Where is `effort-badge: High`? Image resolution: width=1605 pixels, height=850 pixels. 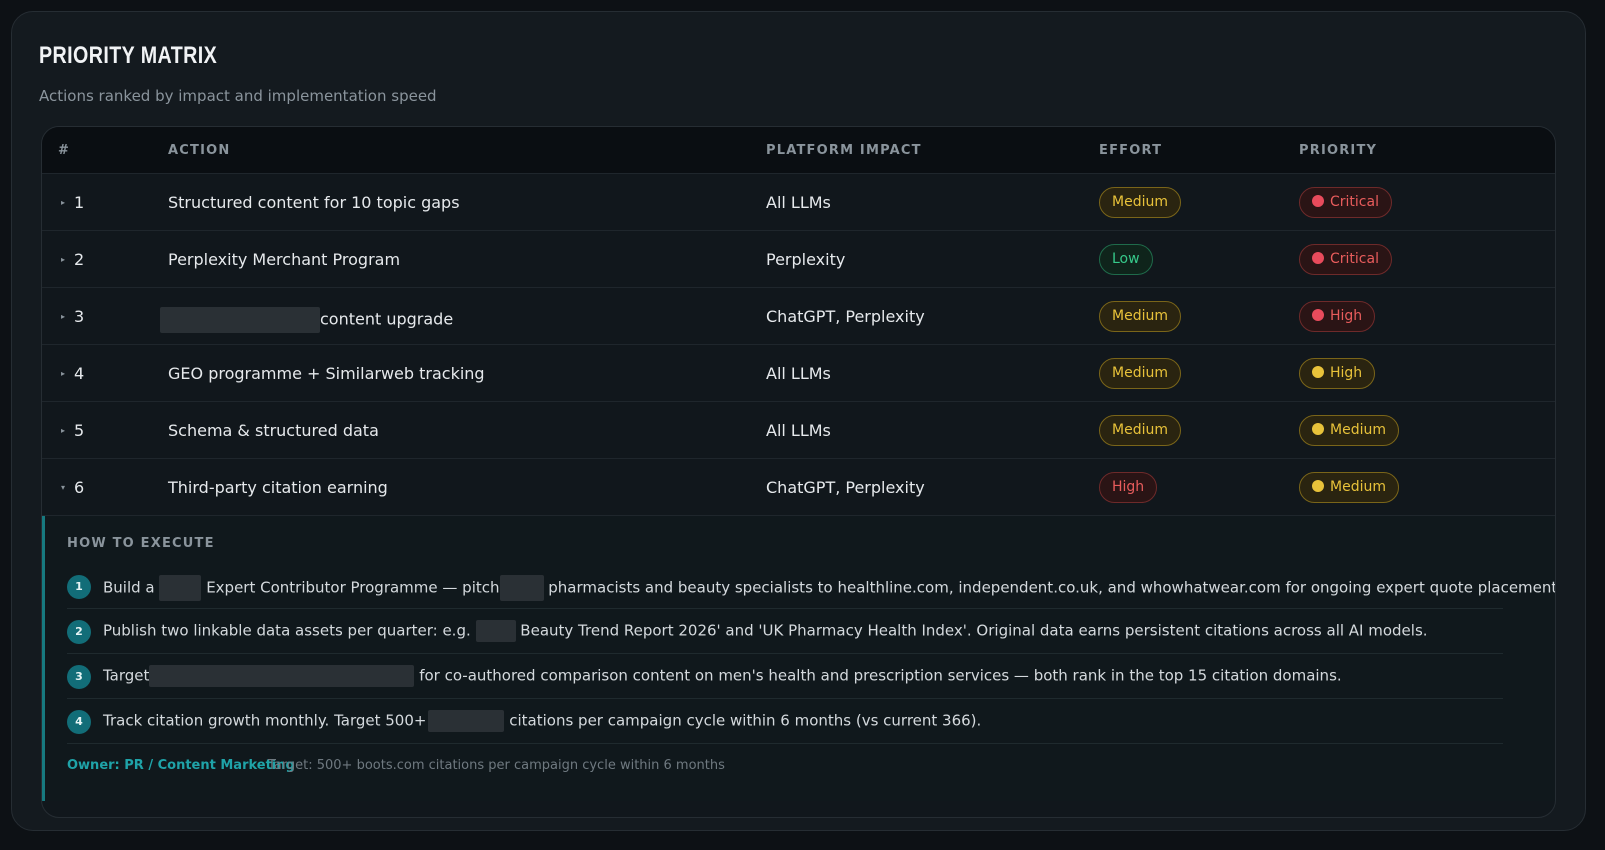 effort-badge: High is located at coordinates (1128, 487).